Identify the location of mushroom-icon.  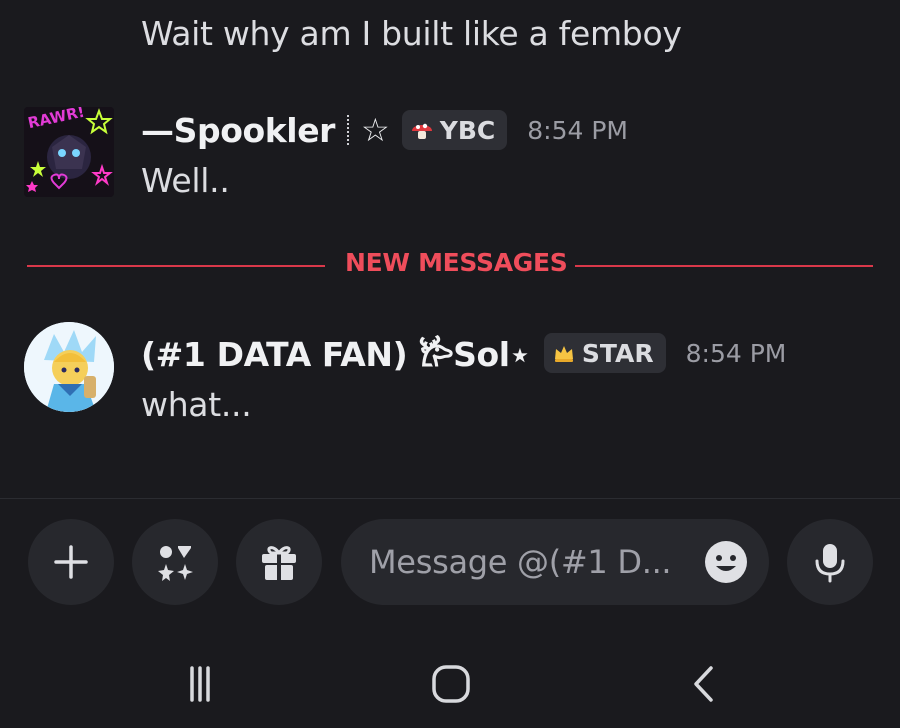
(421, 131).